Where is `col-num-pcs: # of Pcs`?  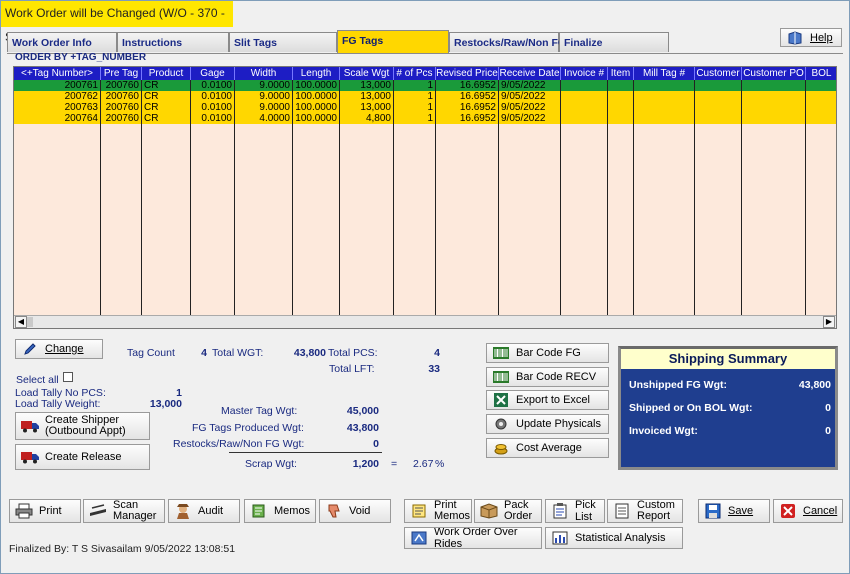
col-num-pcs: # of Pcs is located at coordinates (415, 73).